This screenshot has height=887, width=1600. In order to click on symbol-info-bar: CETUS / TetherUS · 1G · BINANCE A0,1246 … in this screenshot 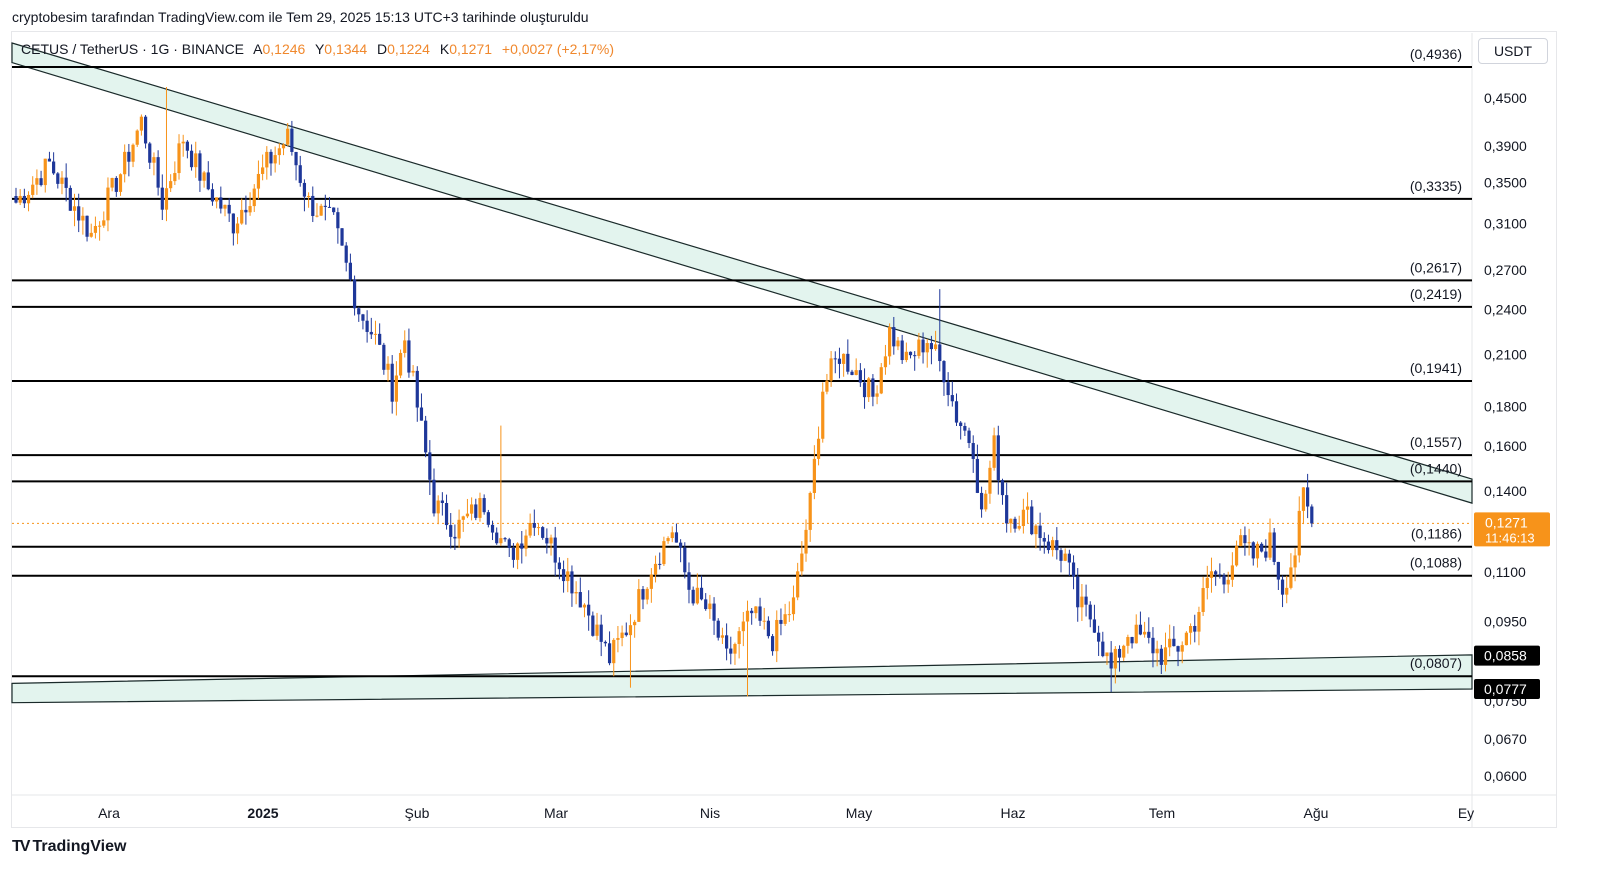, I will do `click(320, 49)`.